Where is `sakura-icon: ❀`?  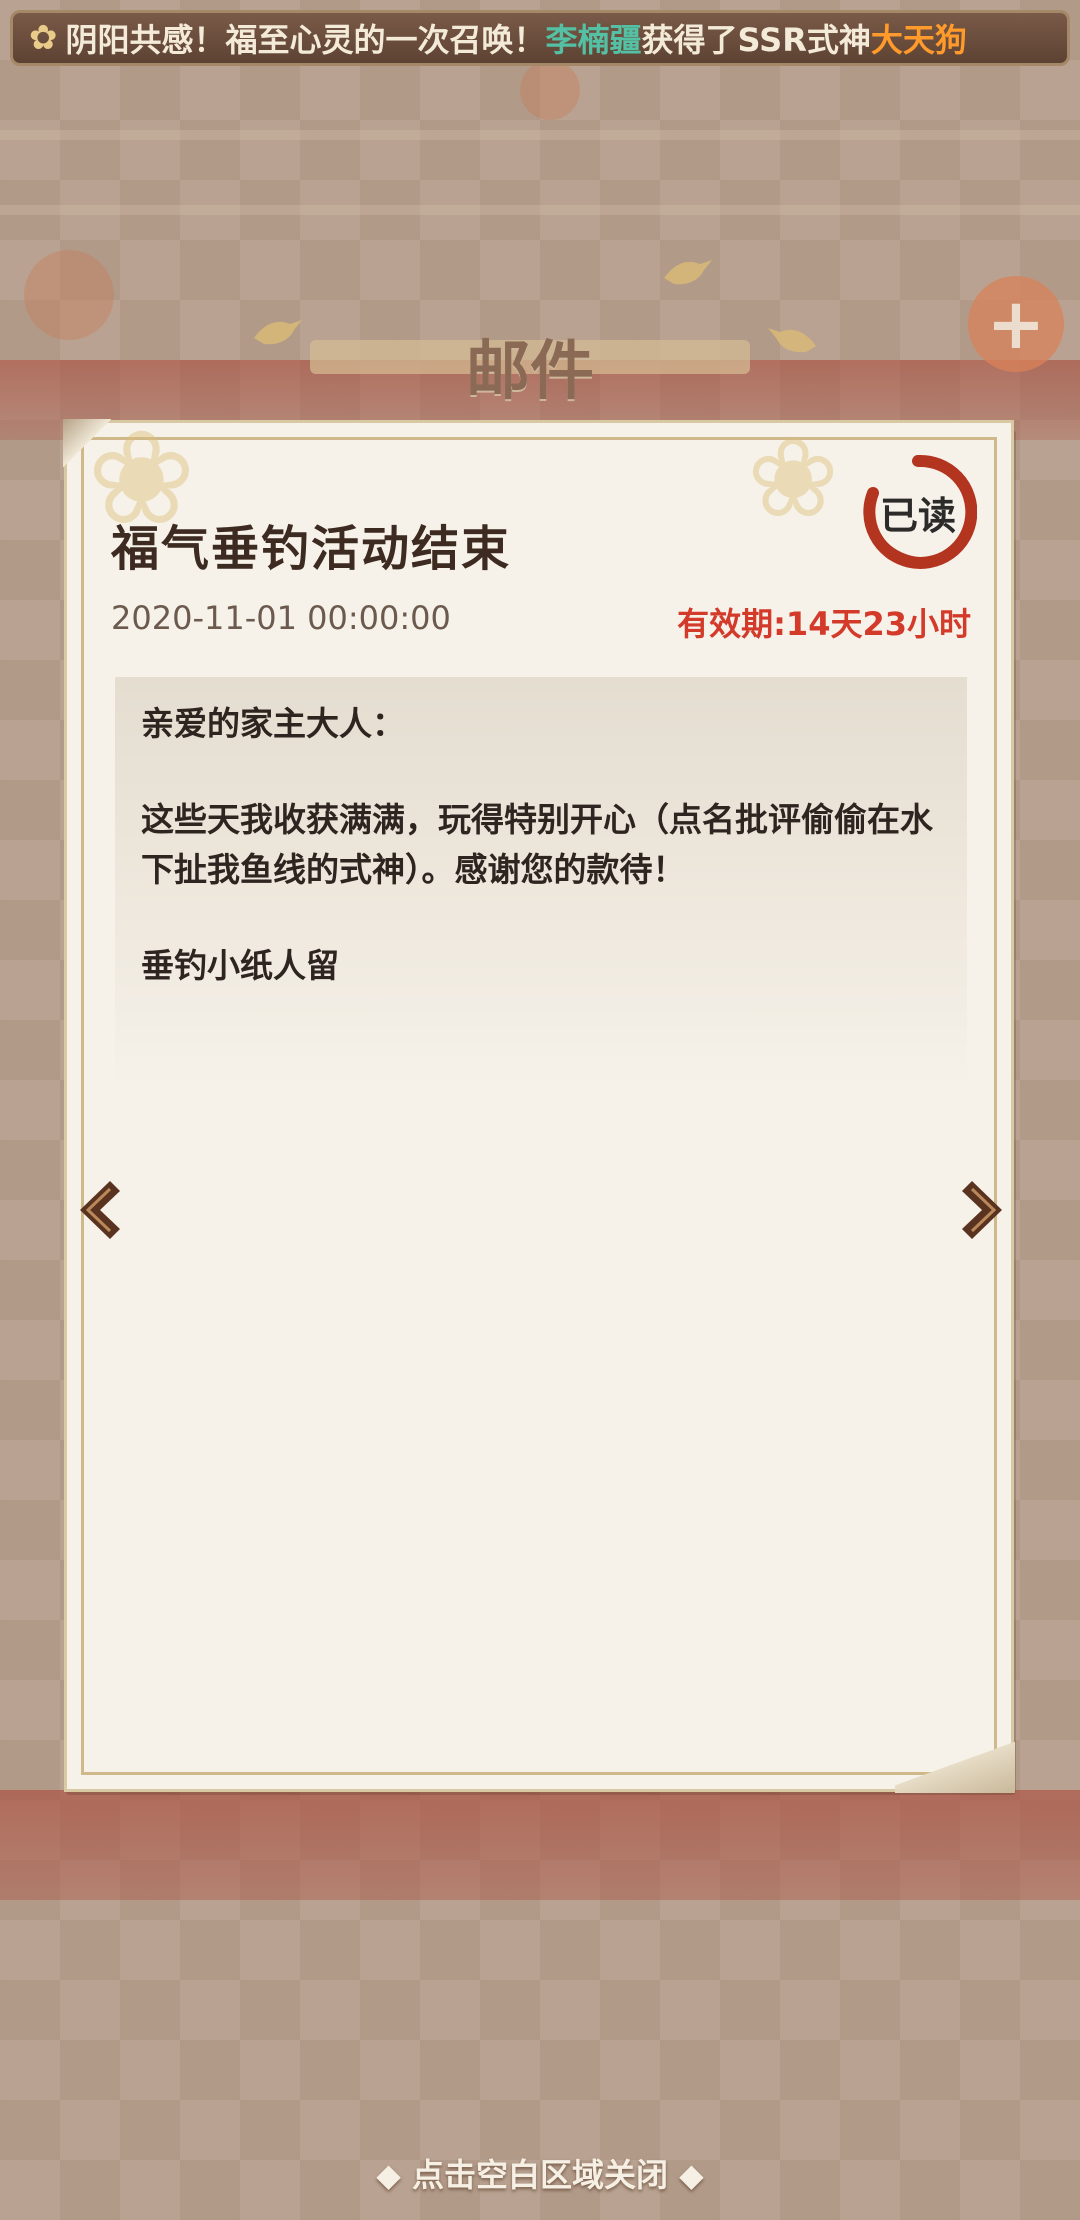
sakura-icon: ❀ is located at coordinates (793, 478).